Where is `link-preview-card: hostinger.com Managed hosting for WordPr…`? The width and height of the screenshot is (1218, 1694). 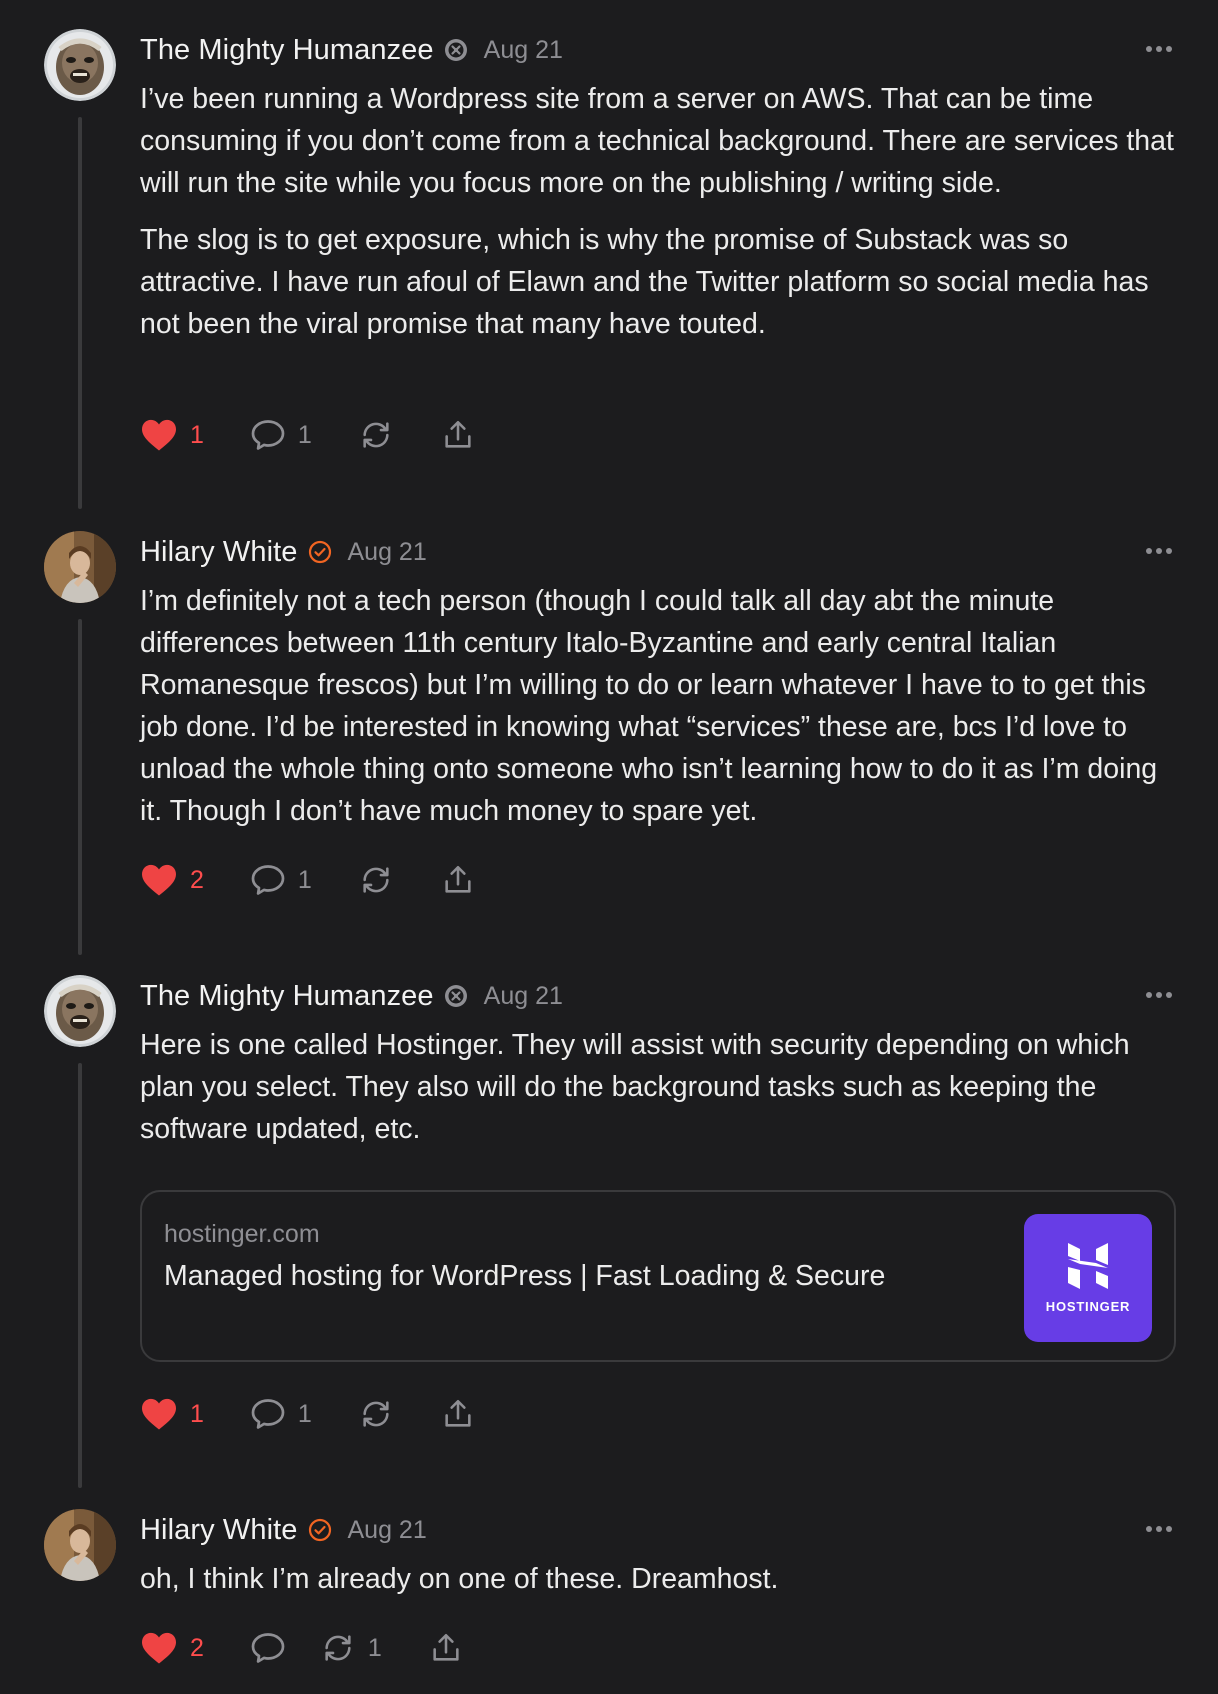 link-preview-card: hostinger.com Managed hosting for WordPr… is located at coordinates (658, 1276).